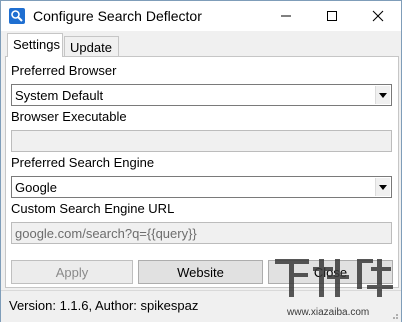 The height and width of the screenshot is (322, 402). What do you see at coordinates (202, 45) in the screenshot?
I see `tab-strip: Settings Update` at bounding box center [202, 45].